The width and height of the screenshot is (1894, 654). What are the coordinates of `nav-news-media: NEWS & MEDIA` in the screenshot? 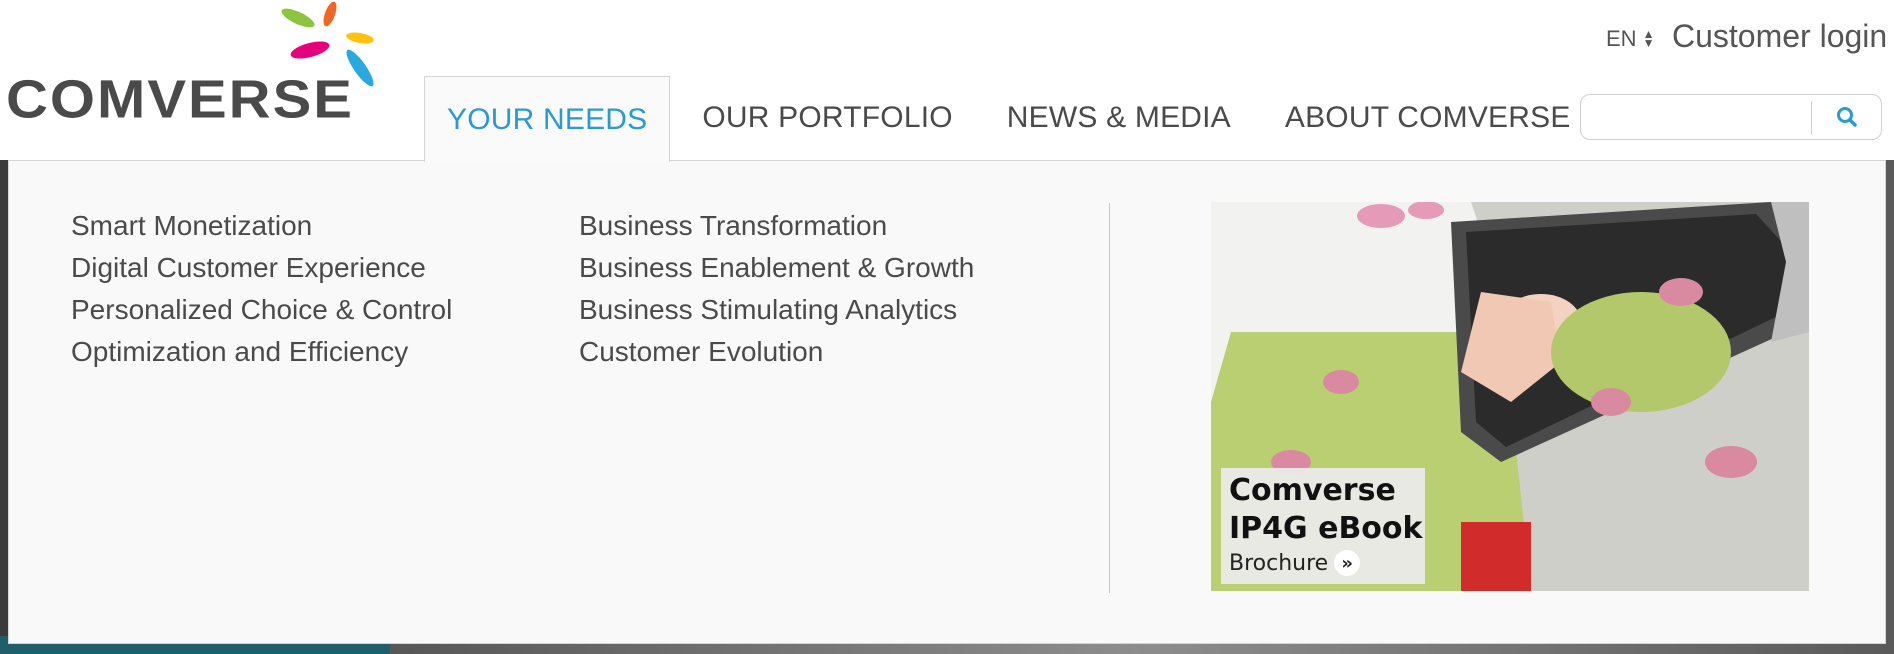 It's located at (1119, 118).